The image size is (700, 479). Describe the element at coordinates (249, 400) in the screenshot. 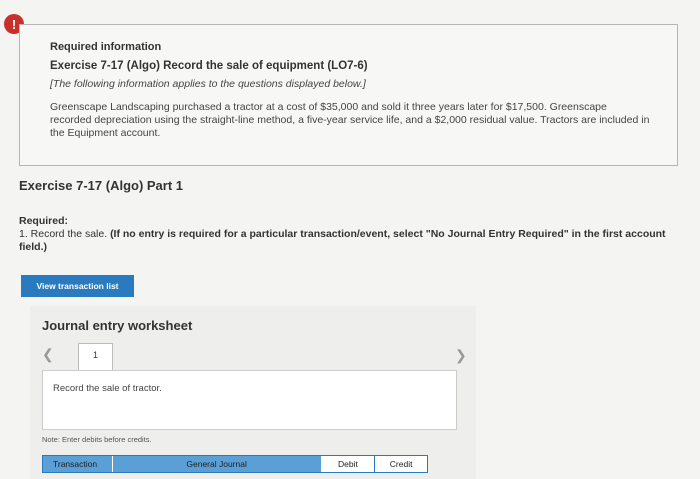

I see `worksheet-prompt-box: Record the sale of tractor.` at that location.